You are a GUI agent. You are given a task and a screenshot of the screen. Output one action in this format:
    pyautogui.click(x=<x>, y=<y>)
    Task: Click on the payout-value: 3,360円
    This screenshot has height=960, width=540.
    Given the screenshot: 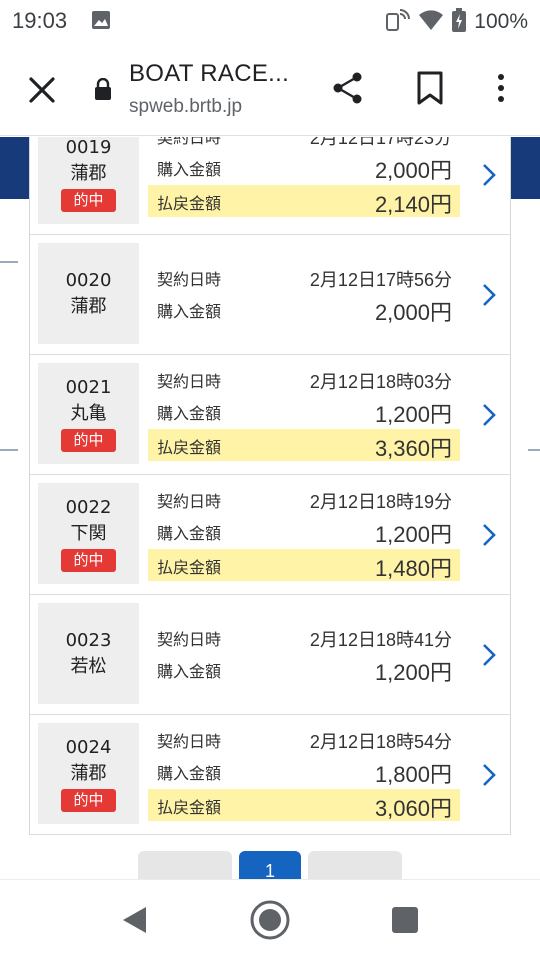 What is the action you would take?
    pyautogui.click(x=413, y=448)
    